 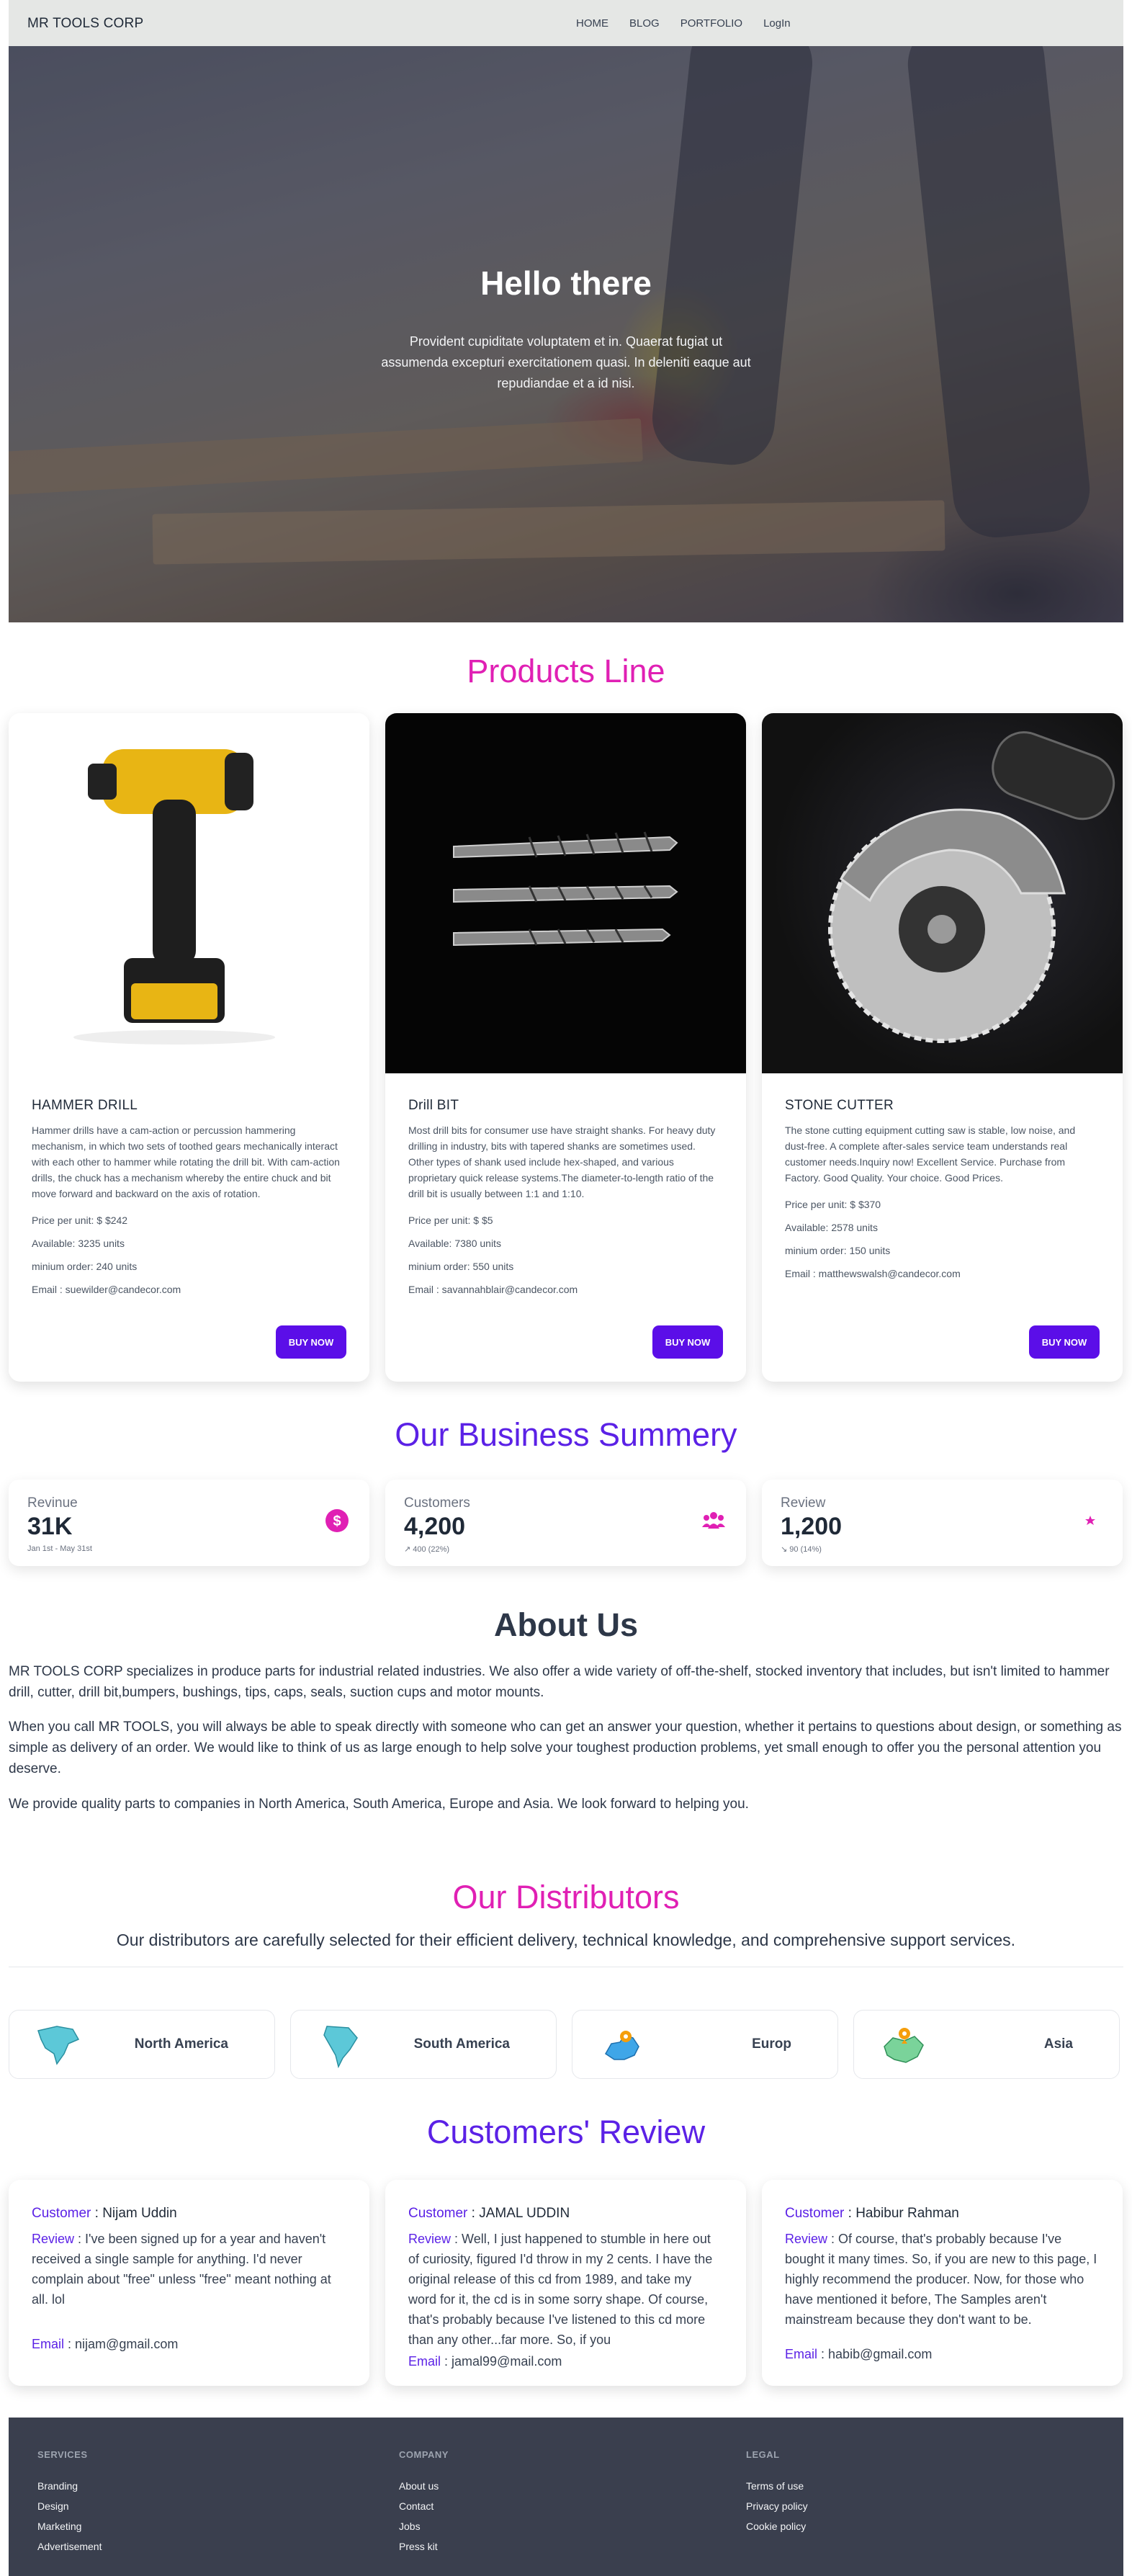 What do you see at coordinates (85, 1266) in the screenshot?
I see `product-min-order: minium order: 240 units` at bounding box center [85, 1266].